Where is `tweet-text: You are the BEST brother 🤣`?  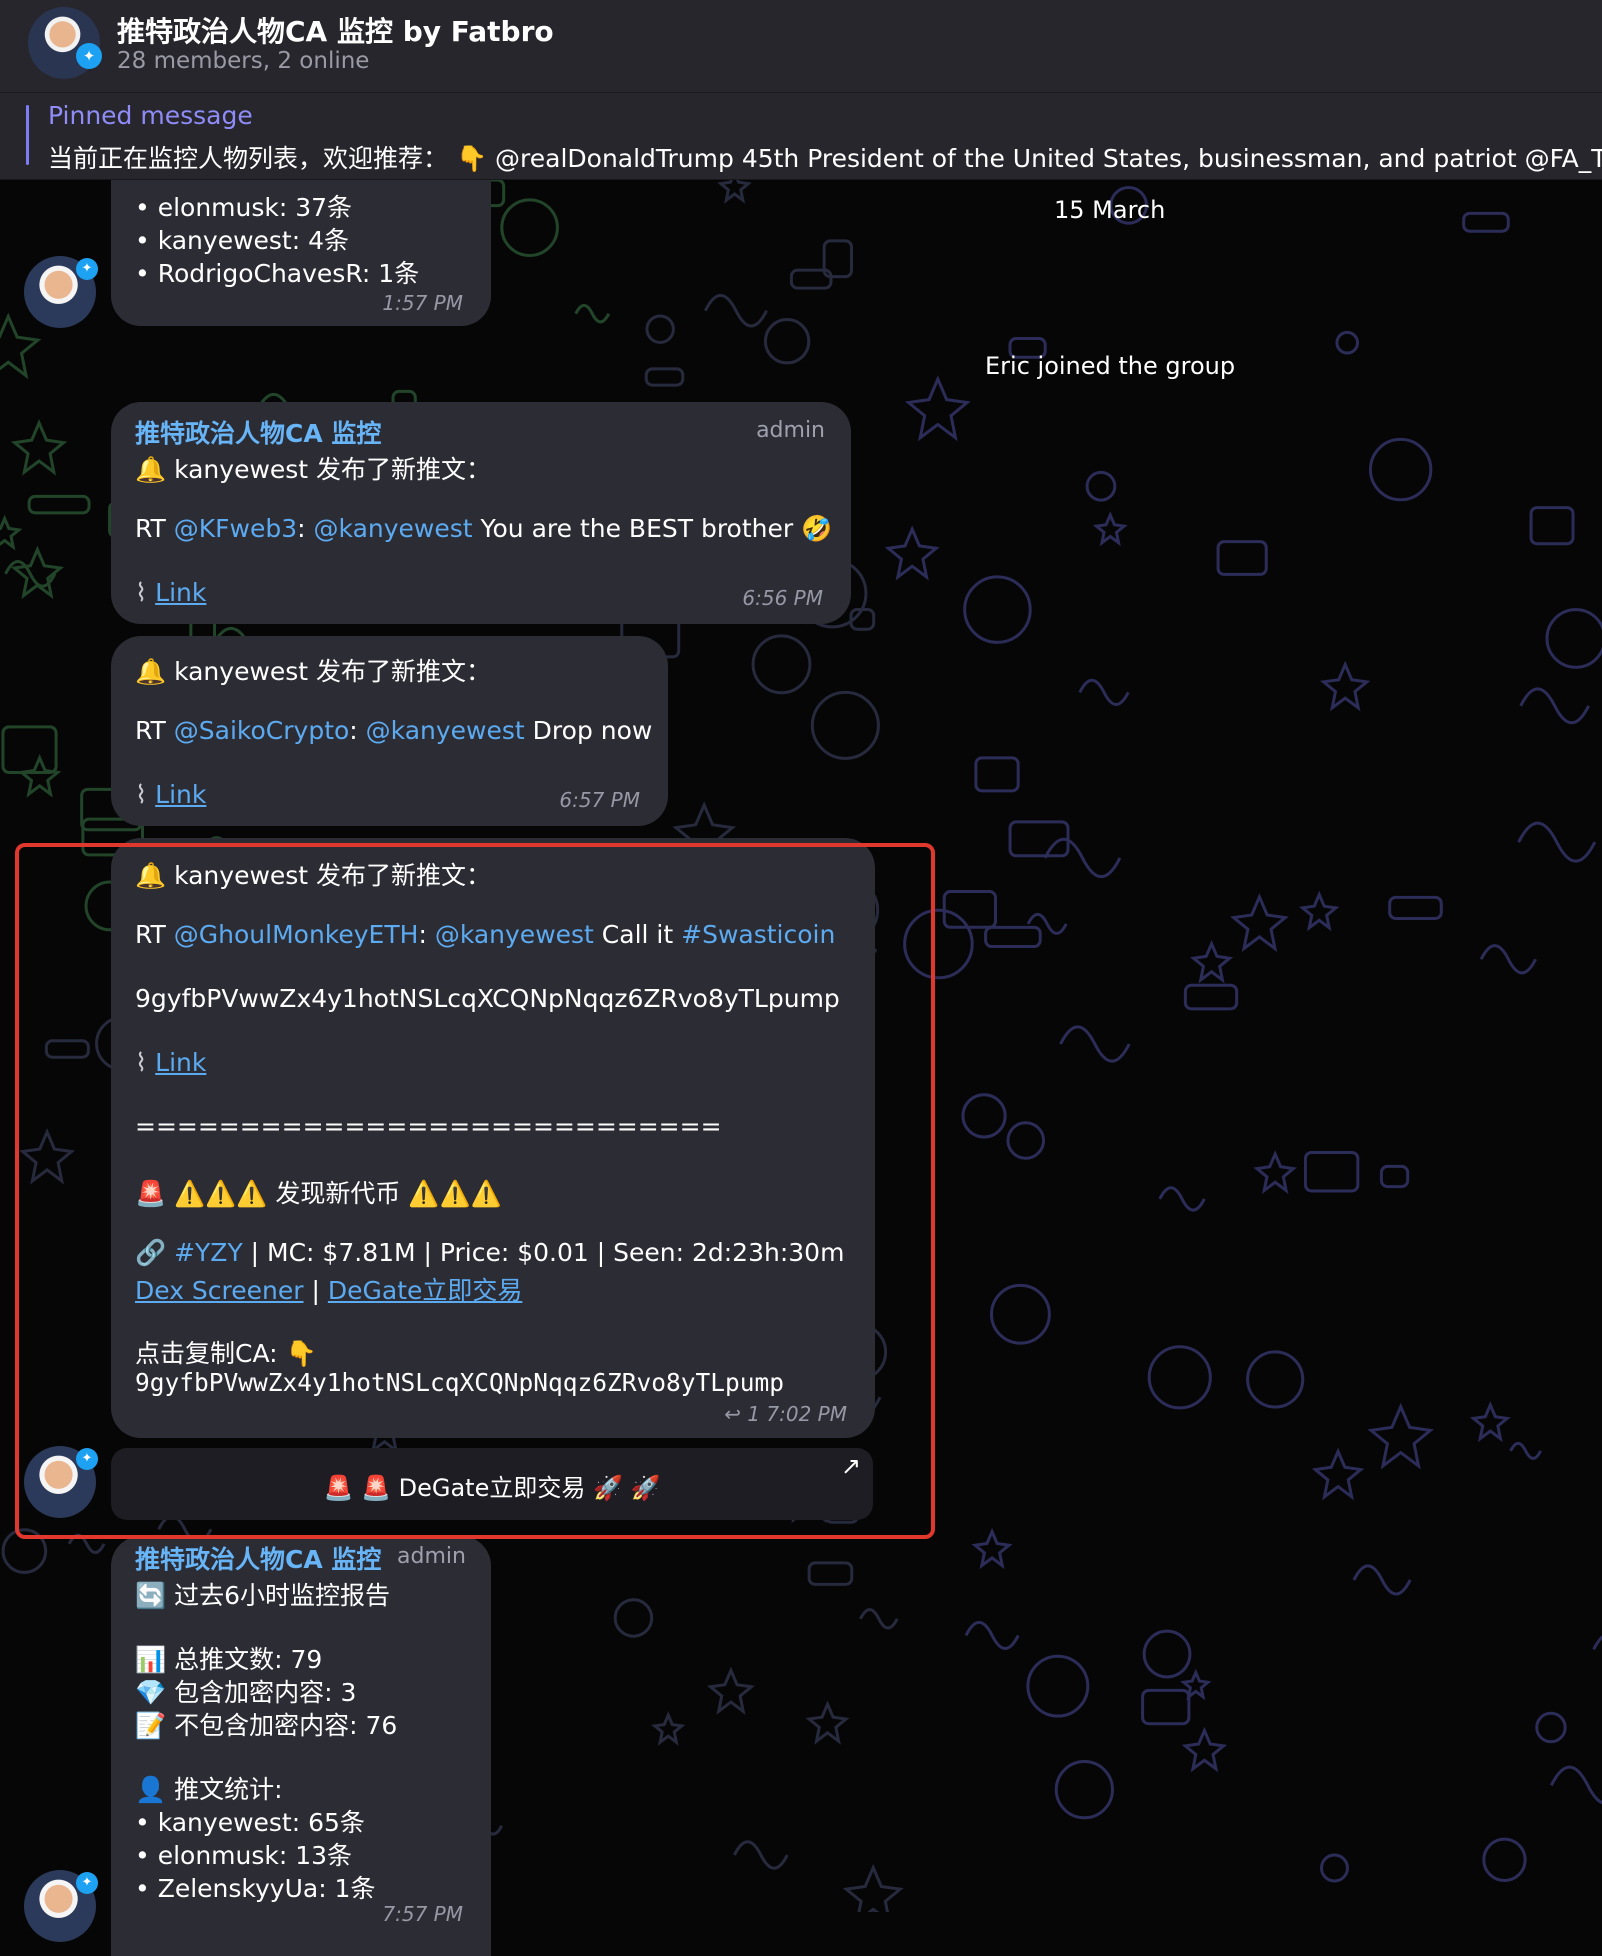
tweet-text: You are the BEST brother 🤣 is located at coordinates (652, 528).